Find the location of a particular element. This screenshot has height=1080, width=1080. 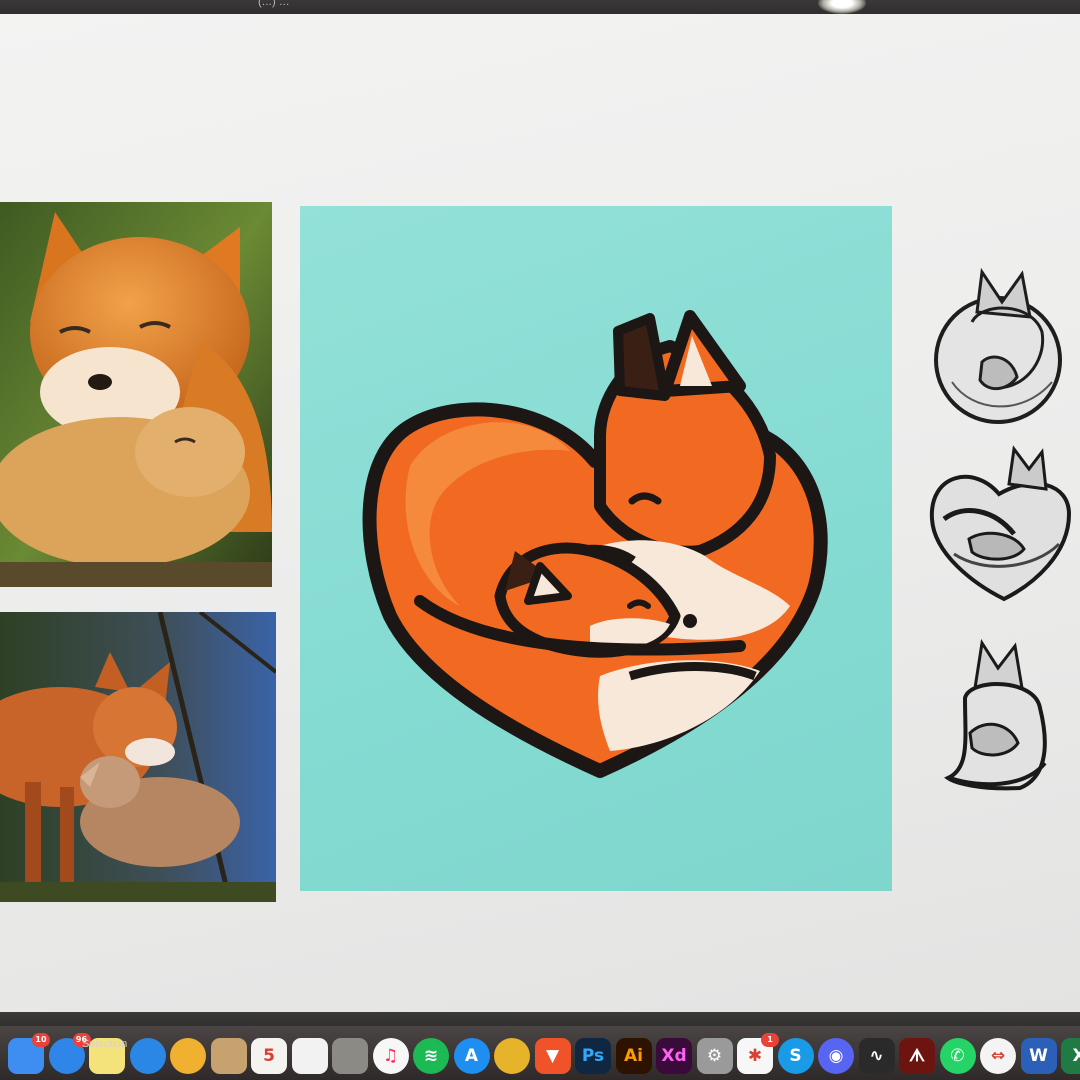

brave-icon: ▼ is located at coordinates (552, 1056).